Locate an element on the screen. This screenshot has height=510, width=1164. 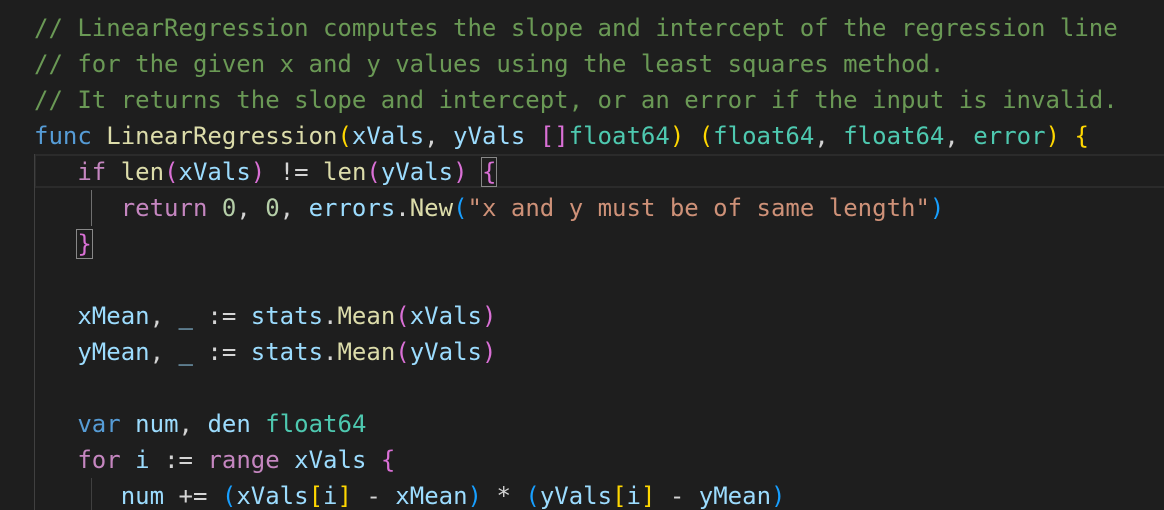
operator-mul: * is located at coordinates (503, 496).